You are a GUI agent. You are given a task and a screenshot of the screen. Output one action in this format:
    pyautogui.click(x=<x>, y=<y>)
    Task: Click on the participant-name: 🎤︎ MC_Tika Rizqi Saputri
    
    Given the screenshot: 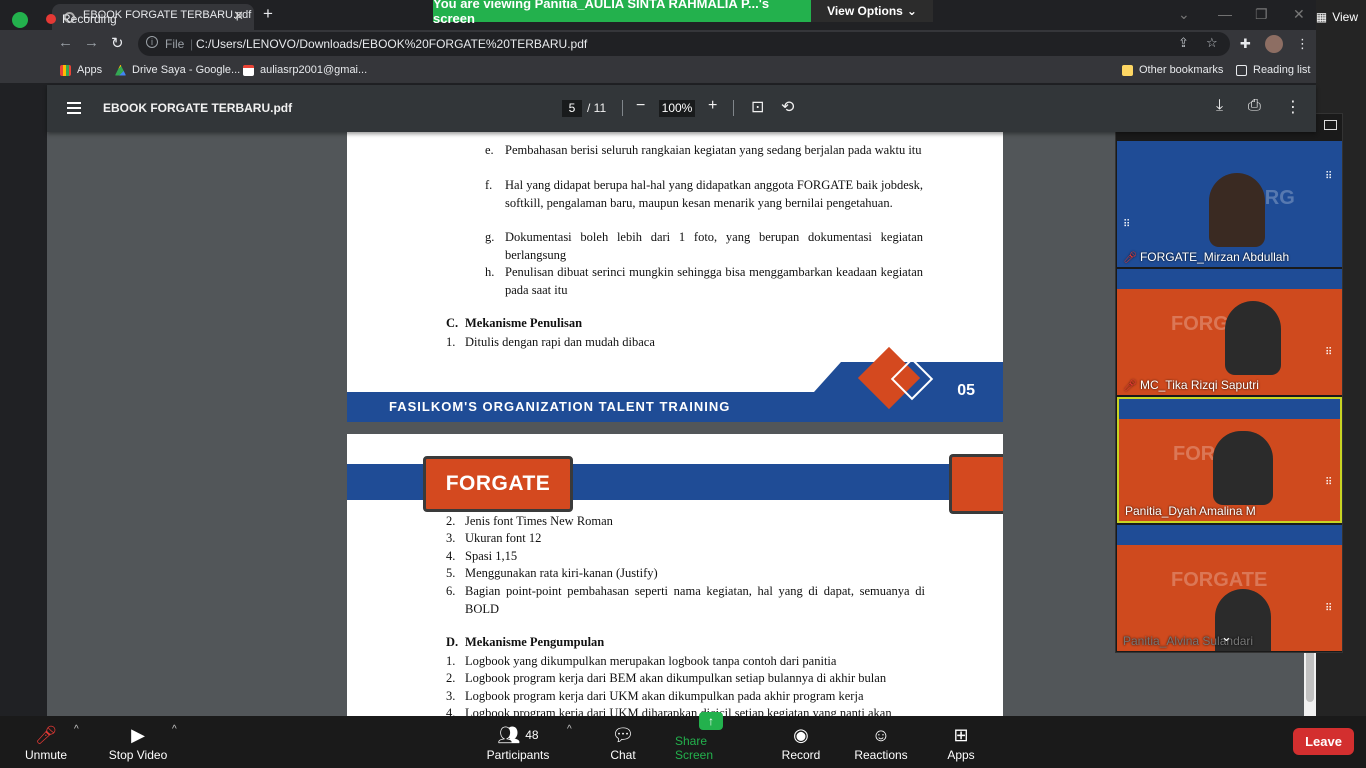 What is the action you would take?
    pyautogui.click(x=1191, y=385)
    